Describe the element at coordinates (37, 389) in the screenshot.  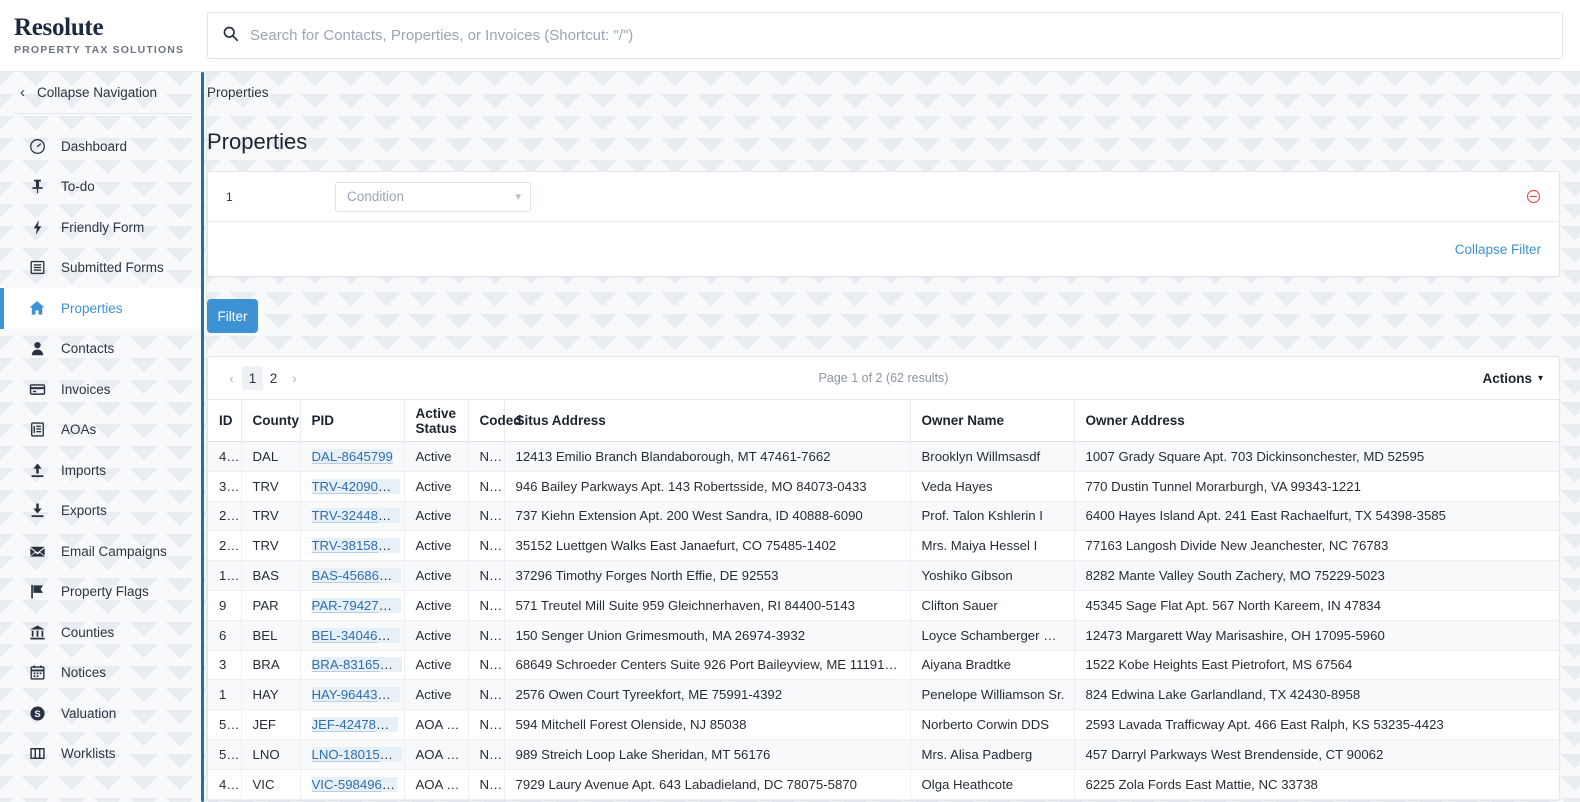
I see `credit-card-icon` at that location.